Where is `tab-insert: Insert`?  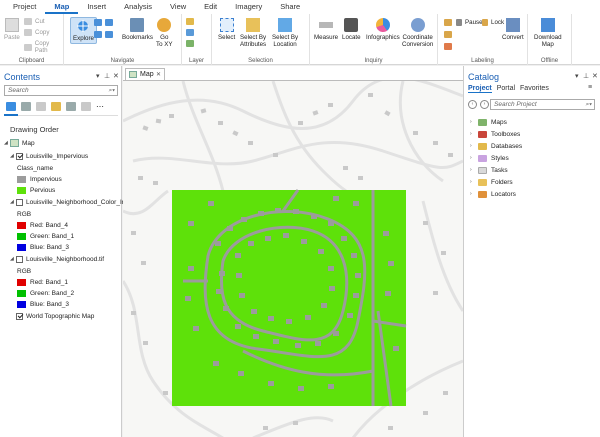 tab-insert: Insert is located at coordinates (96, 7).